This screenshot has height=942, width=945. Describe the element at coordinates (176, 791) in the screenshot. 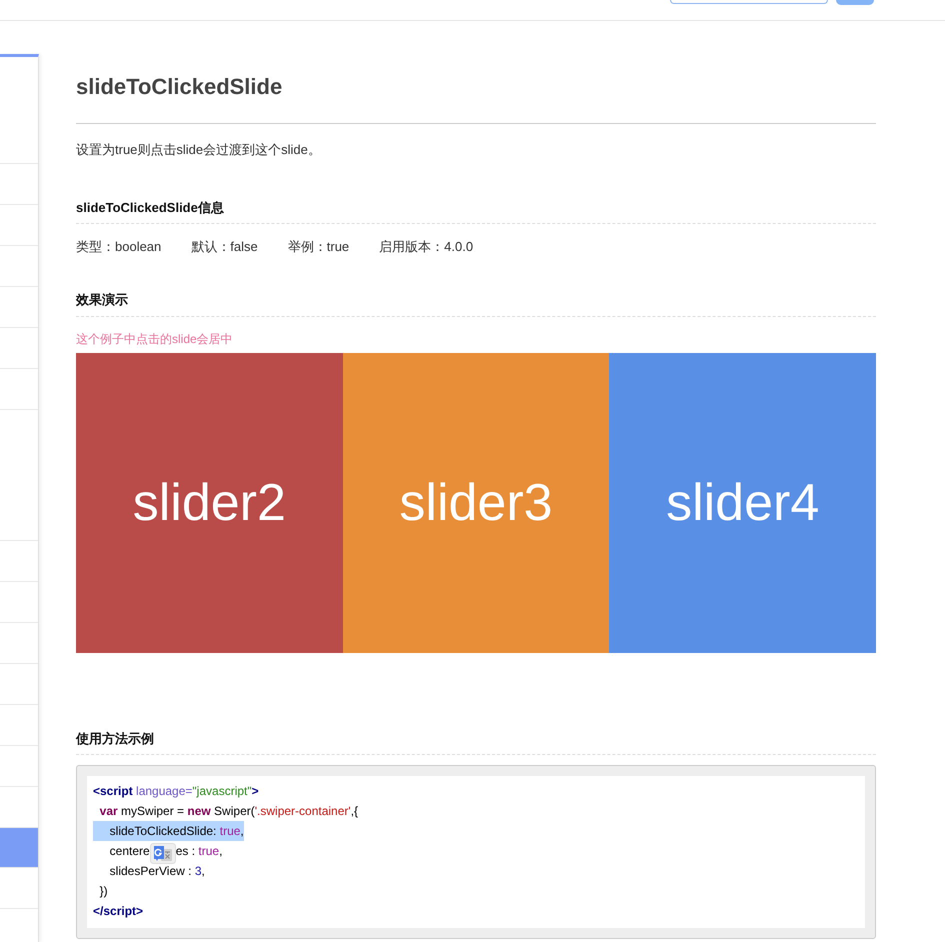

I see `code-line: <script language="javascript">` at that location.